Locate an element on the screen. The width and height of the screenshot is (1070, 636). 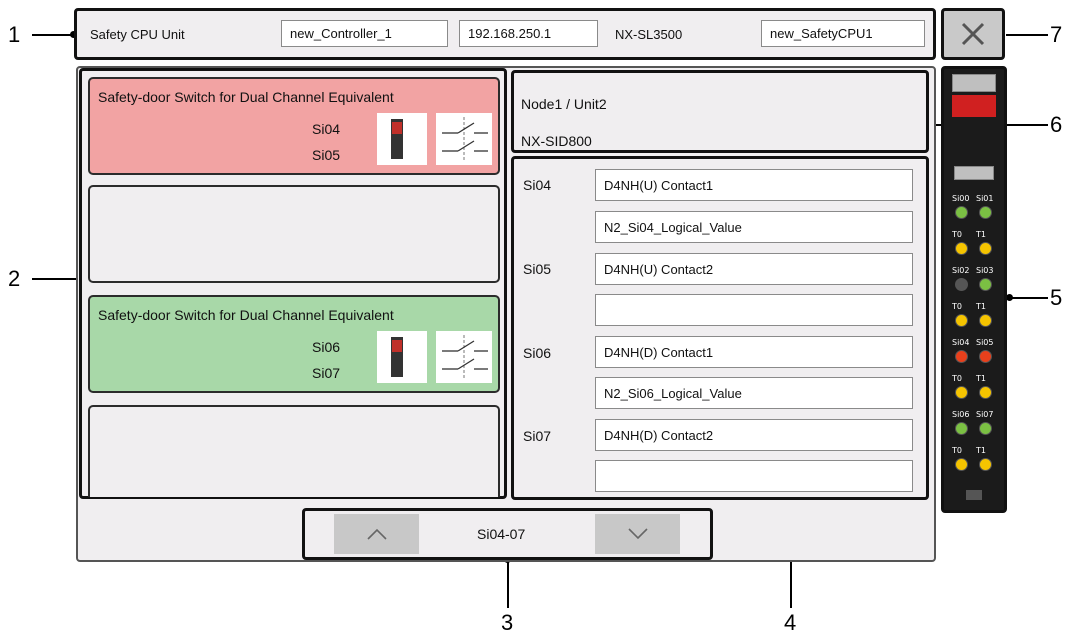
callout-3: 3 is located at coordinates (507, 622).